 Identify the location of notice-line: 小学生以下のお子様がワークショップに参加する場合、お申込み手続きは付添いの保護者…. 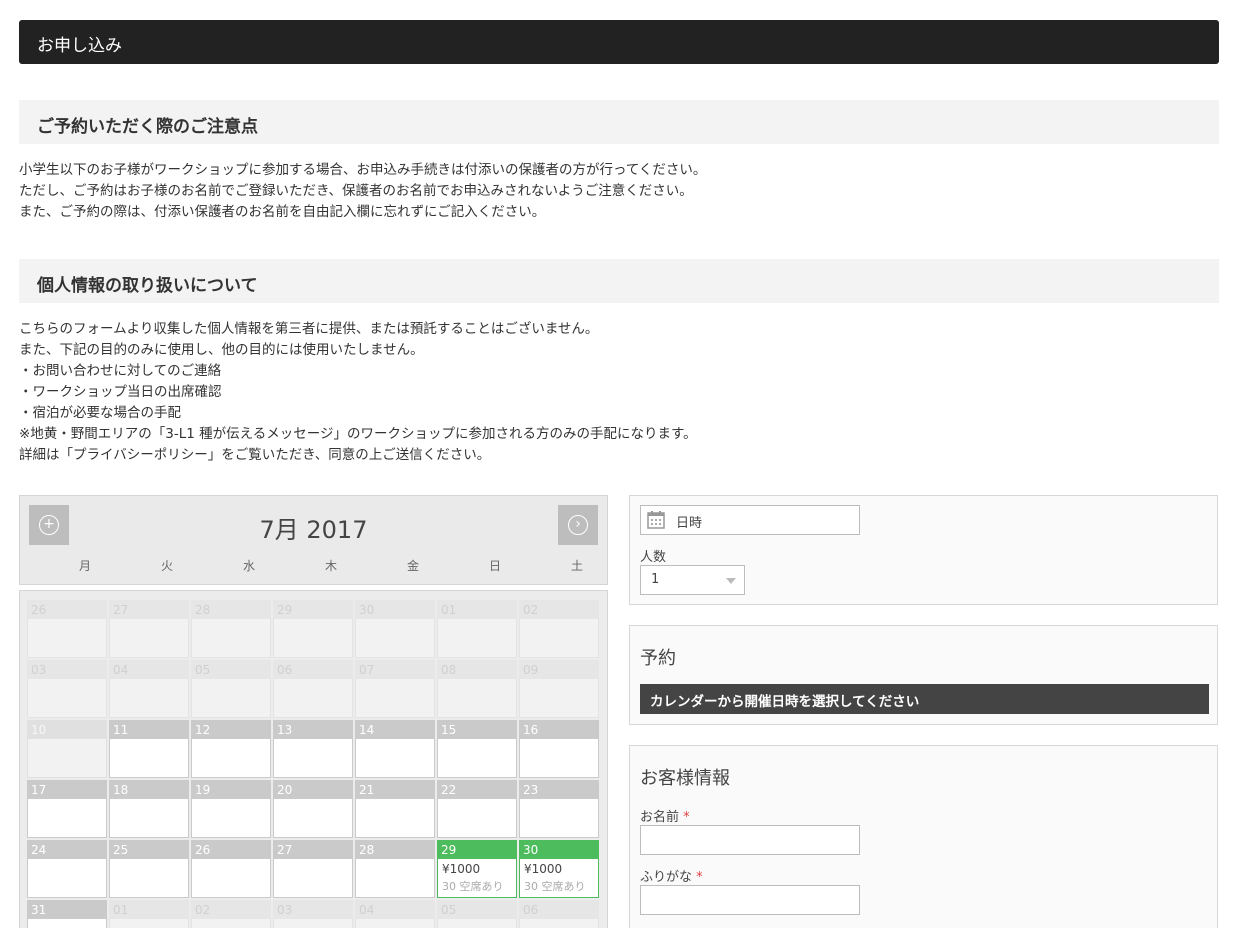
(363, 170).